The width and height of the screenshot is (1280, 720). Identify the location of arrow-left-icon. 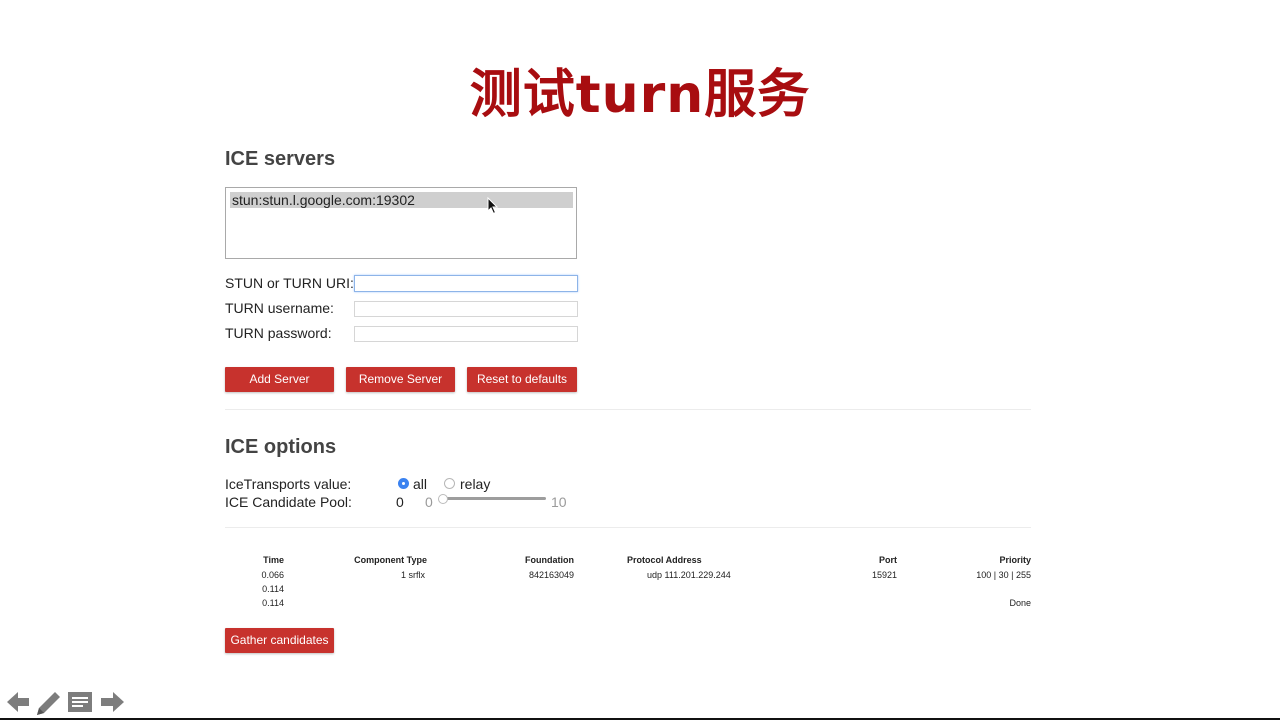
(18, 702).